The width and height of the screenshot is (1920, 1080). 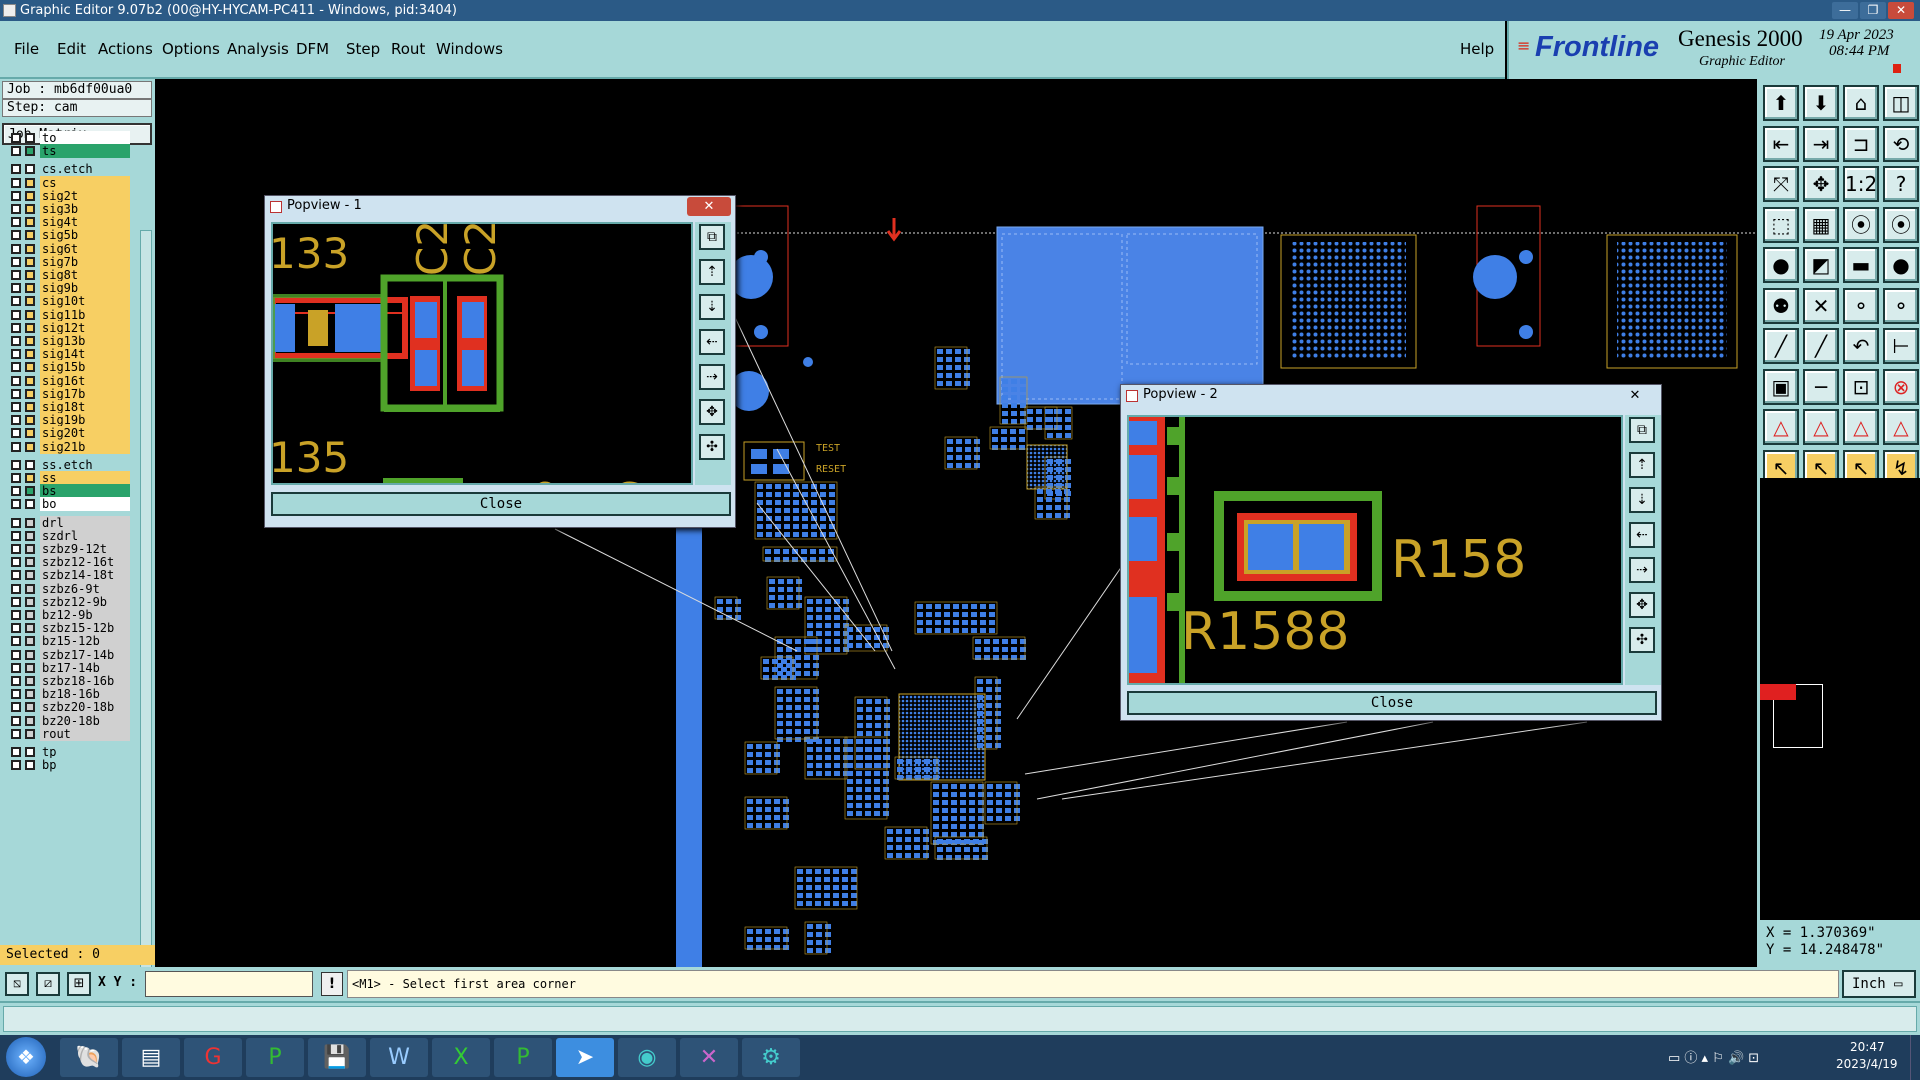 What do you see at coordinates (647, 1057) in the screenshot?
I see `taskbar-eye-icon: ◉` at bounding box center [647, 1057].